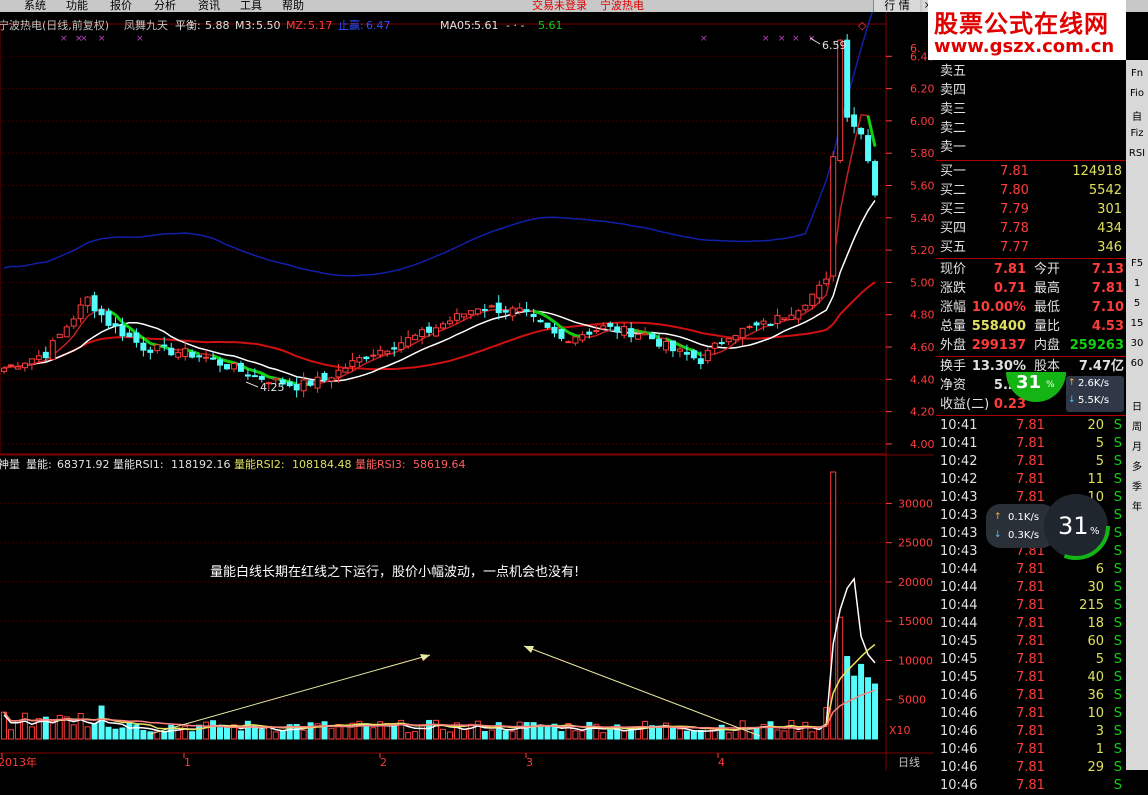 This screenshot has width=1148, height=795. Describe the element at coordinates (121, 6) in the screenshot. I see `menu-quote: 报价` at that location.